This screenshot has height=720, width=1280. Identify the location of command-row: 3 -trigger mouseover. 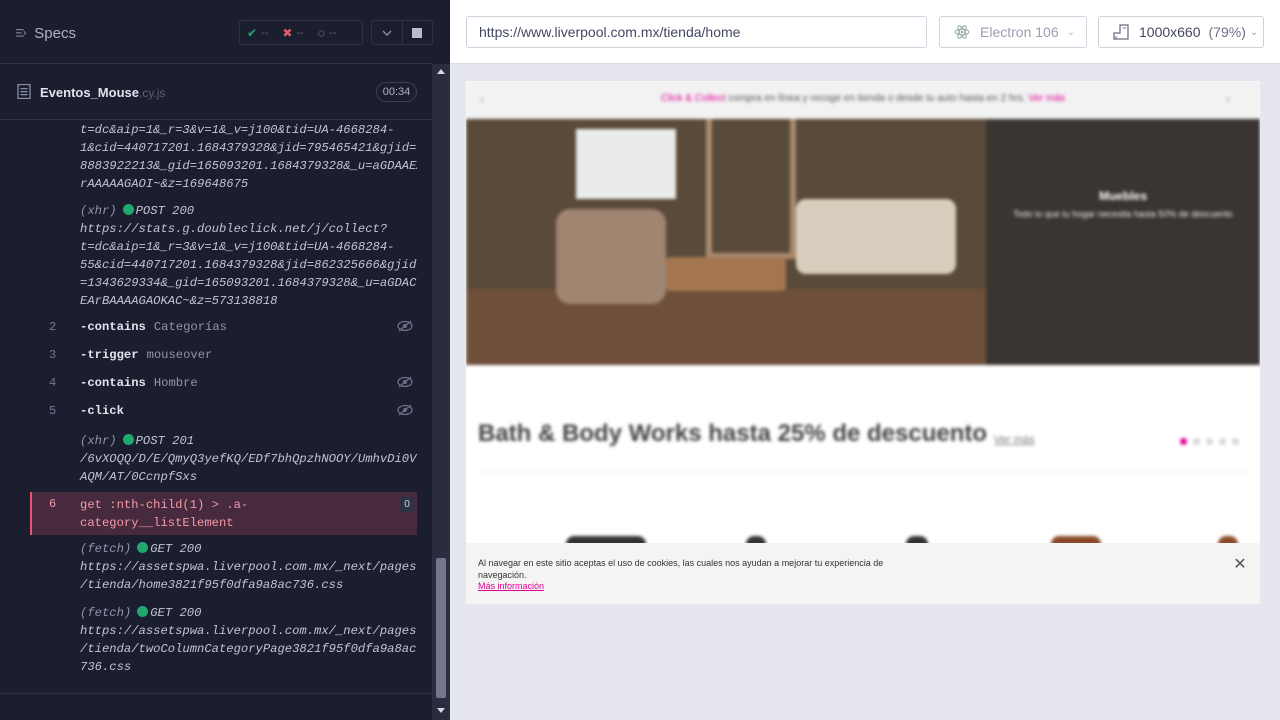
(223, 355).